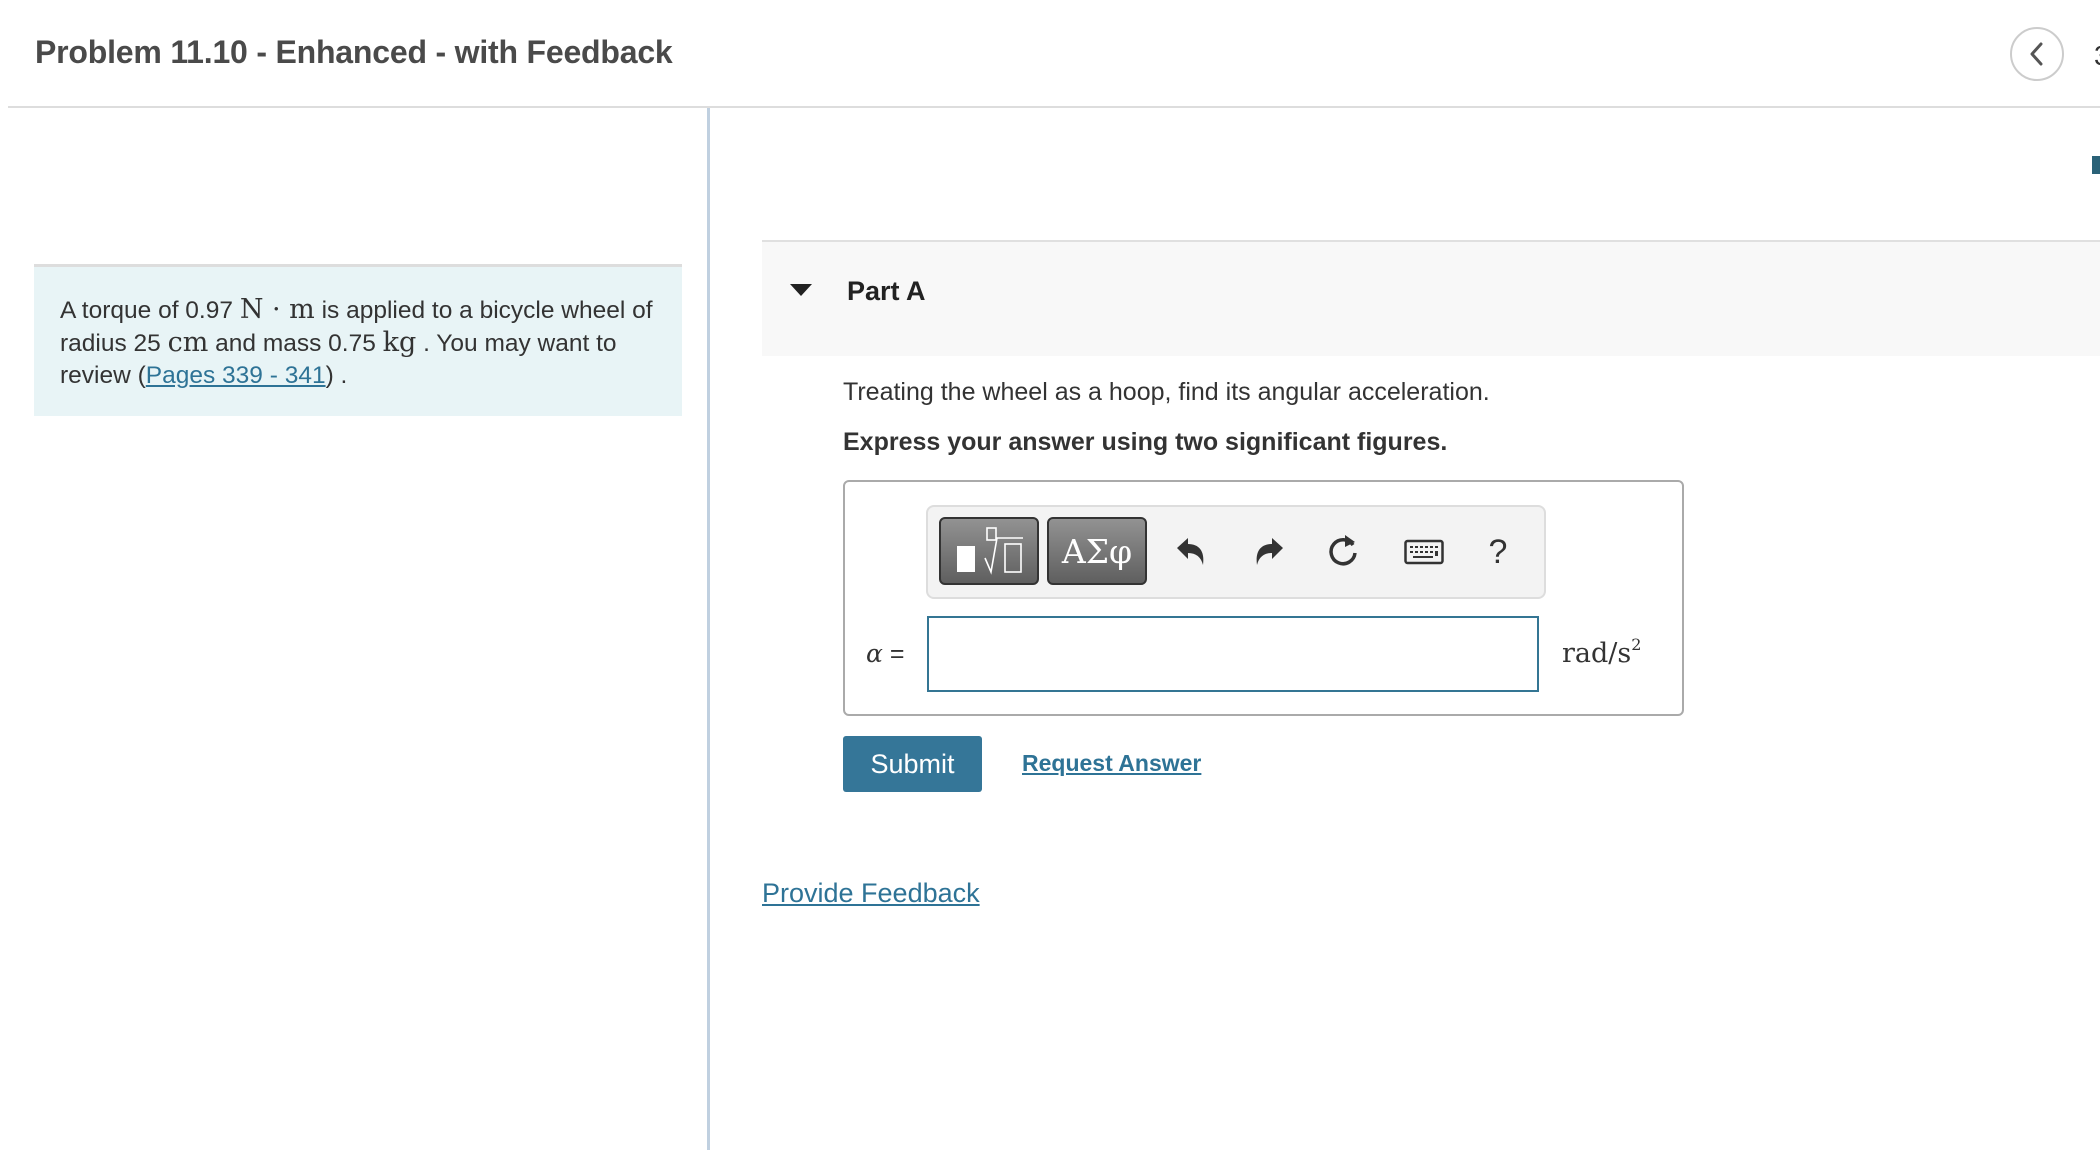 This screenshot has width=2100, height=1150. What do you see at coordinates (277, 309) in the screenshot?
I see `torque-unit: N · m` at bounding box center [277, 309].